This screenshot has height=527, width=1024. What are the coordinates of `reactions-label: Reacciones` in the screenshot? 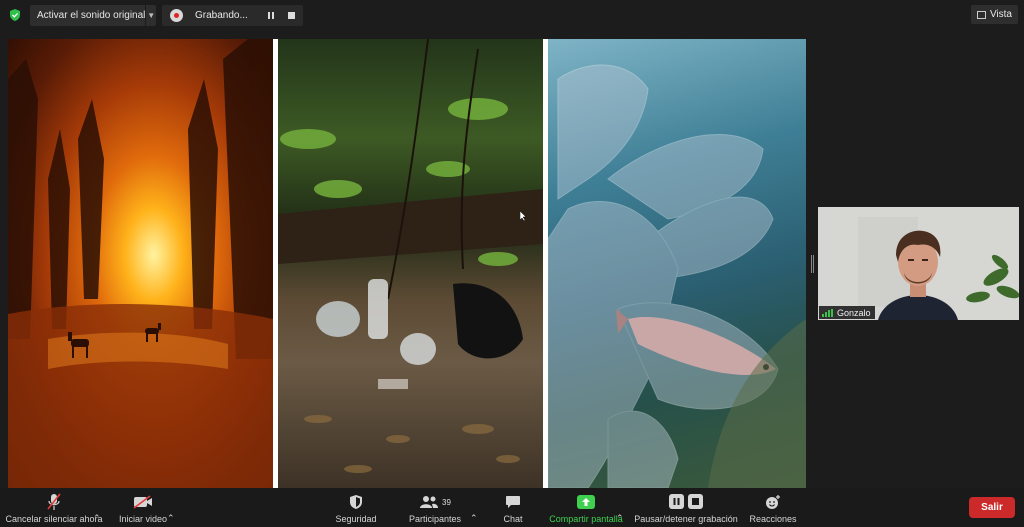 It's located at (773, 519).